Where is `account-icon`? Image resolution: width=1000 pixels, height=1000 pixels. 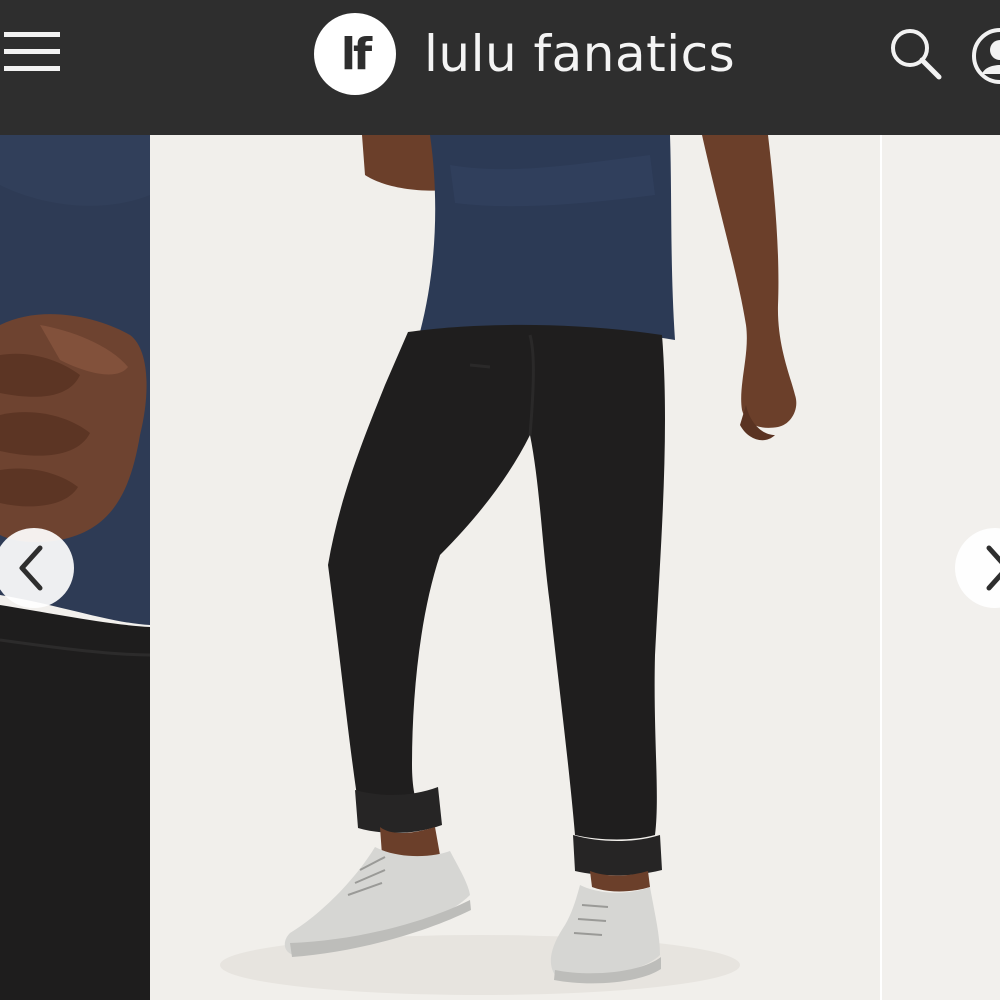
account-icon is located at coordinates (985, 56).